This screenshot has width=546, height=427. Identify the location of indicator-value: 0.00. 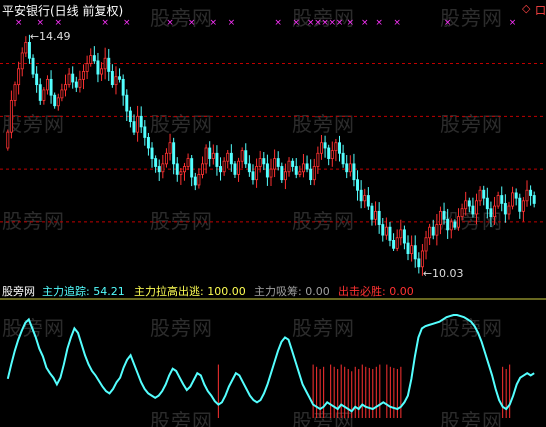
(401, 291).